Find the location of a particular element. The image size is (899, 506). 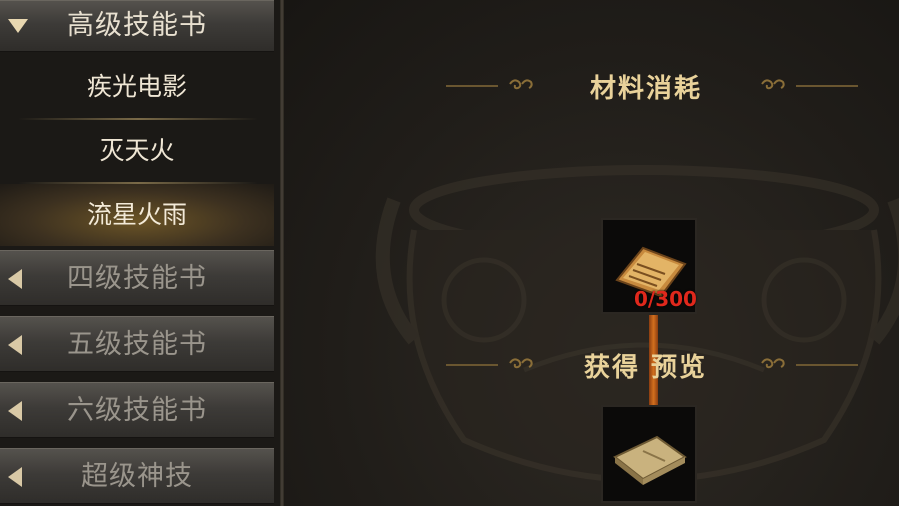

skill-item-jiguangdianying: 疾光电影 is located at coordinates (137, 87).